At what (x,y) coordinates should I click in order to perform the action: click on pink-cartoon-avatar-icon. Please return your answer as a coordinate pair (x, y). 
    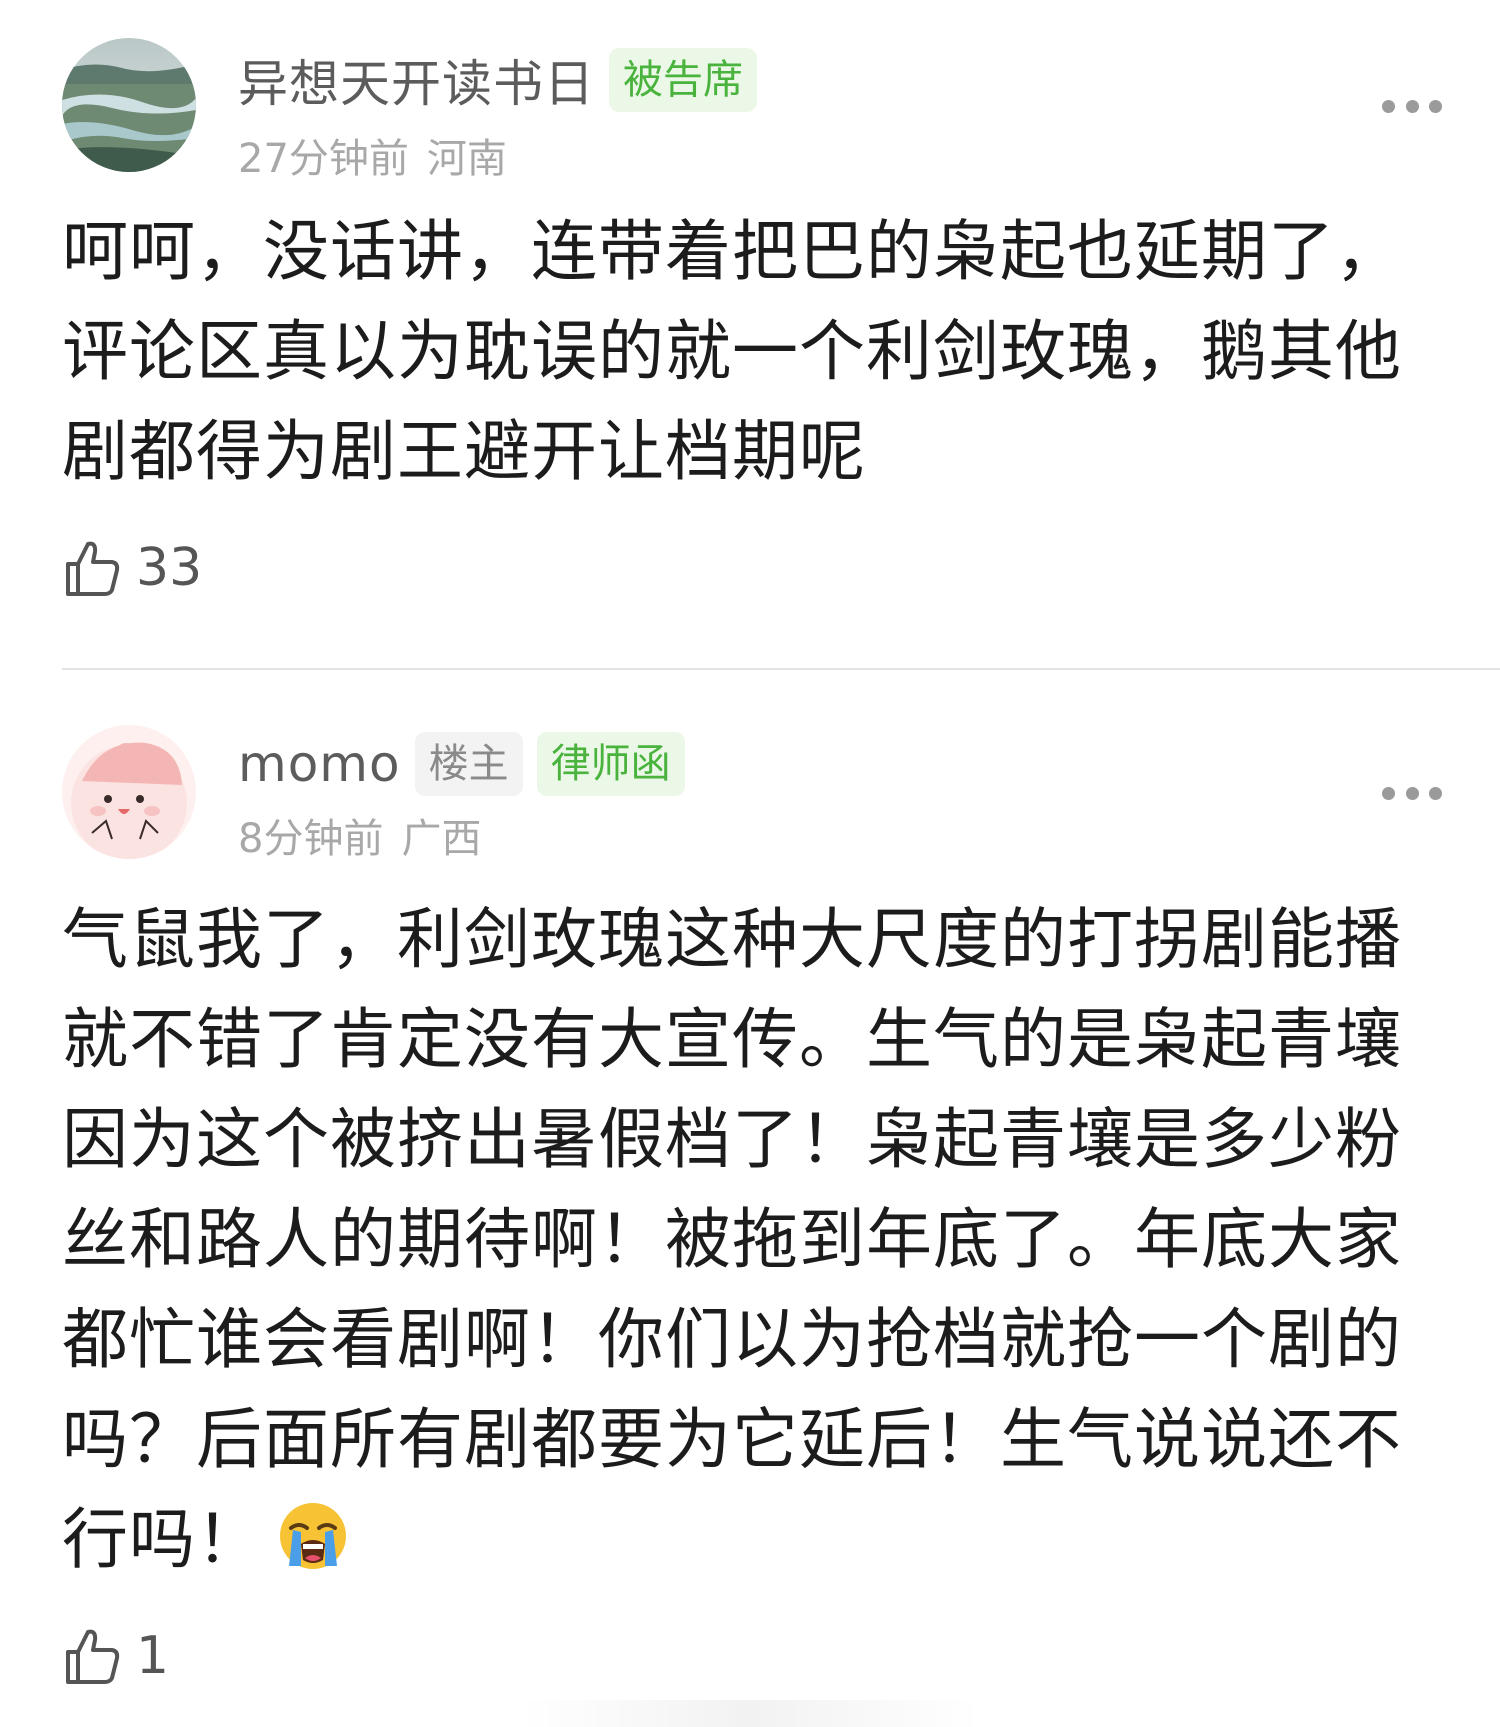
    Looking at the image, I should click on (129, 792).